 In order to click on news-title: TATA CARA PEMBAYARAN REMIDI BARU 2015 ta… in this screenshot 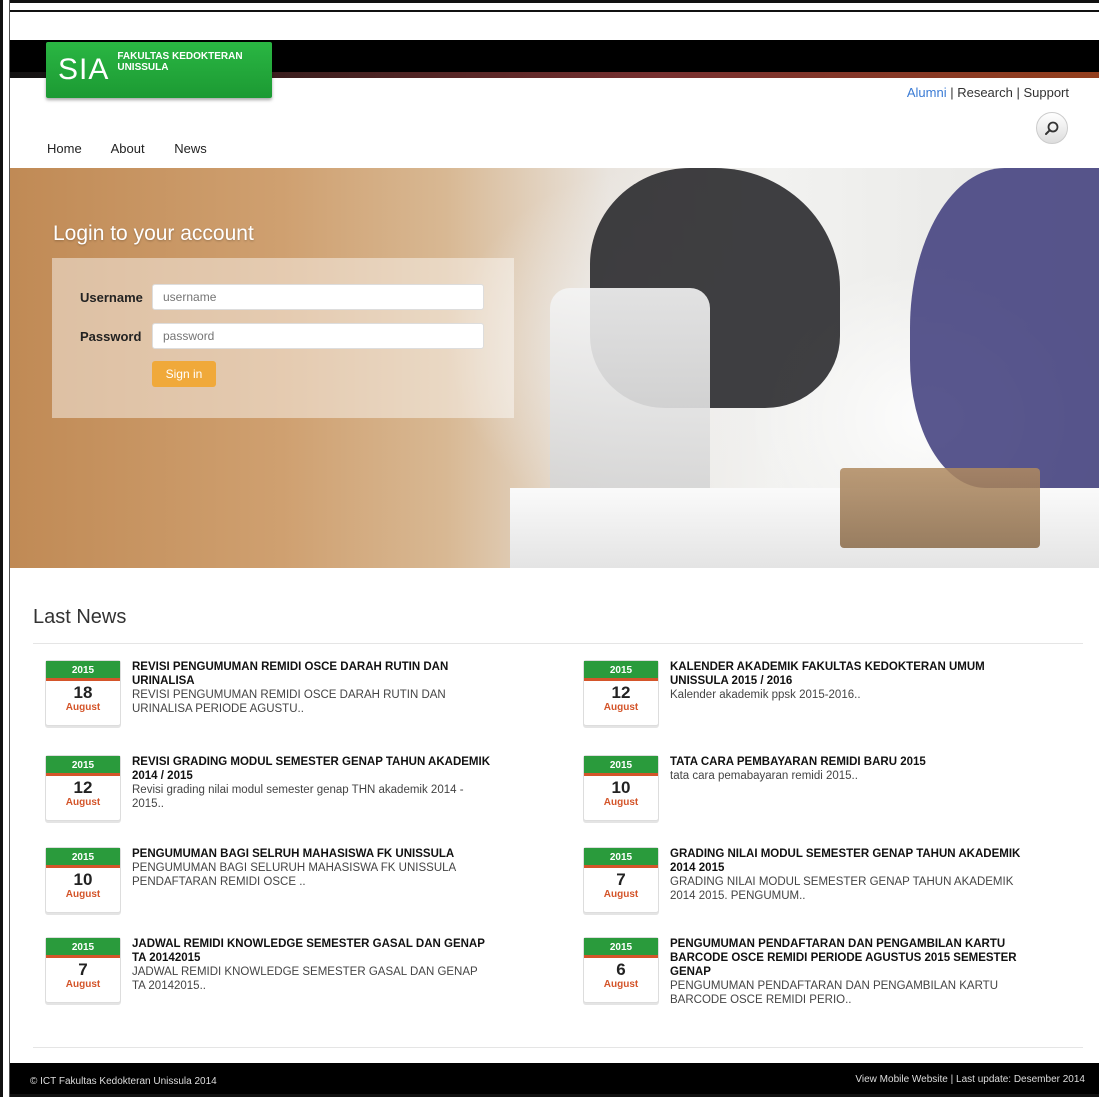, I will do `click(850, 769)`.